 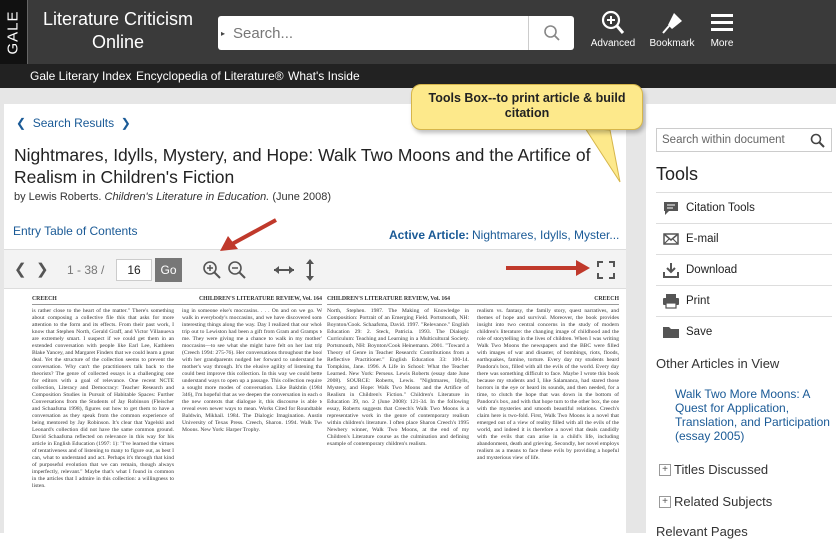 I want to click on byline-author: by Lewis Roberts., so click(x=58, y=197).